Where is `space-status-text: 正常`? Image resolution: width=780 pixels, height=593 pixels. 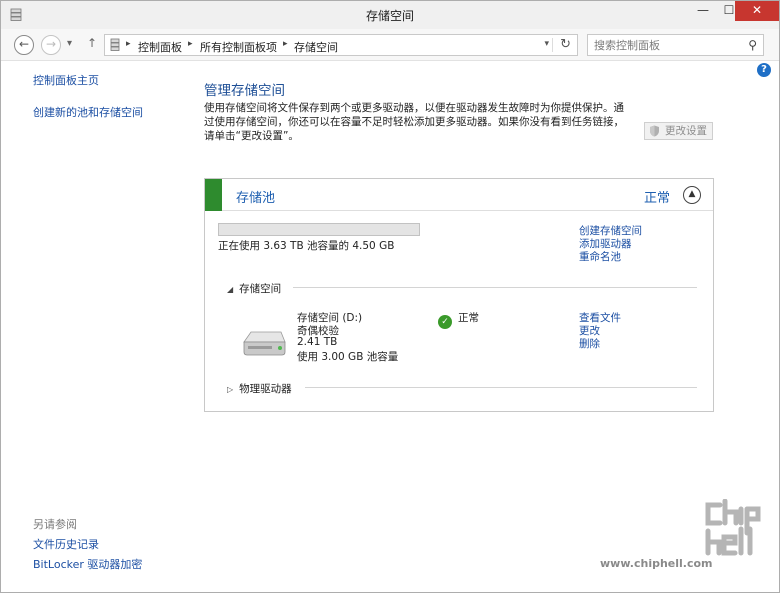 space-status-text: 正常 is located at coordinates (468, 318).